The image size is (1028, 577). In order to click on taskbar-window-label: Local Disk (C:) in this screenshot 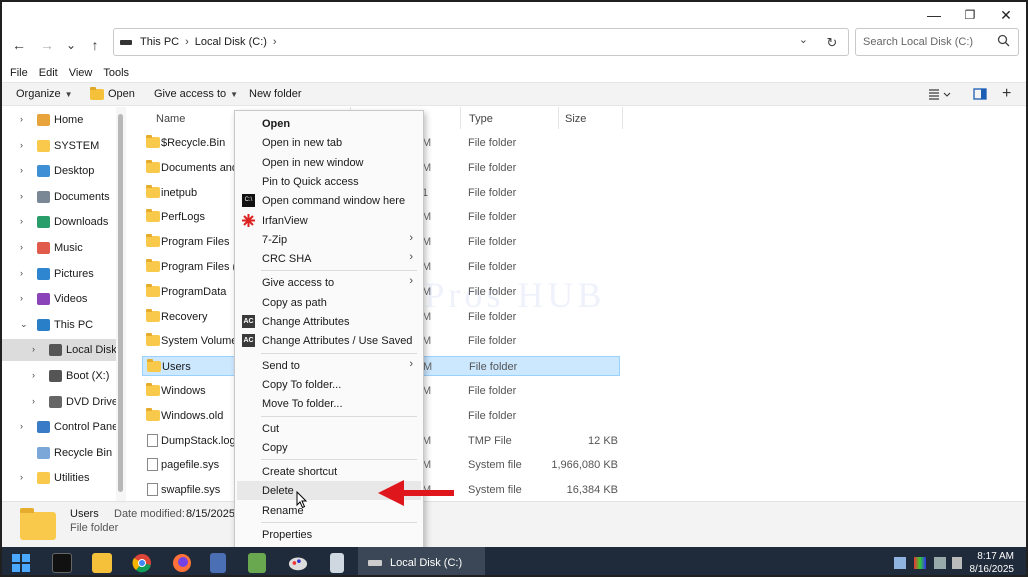, I will do `click(426, 563)`.